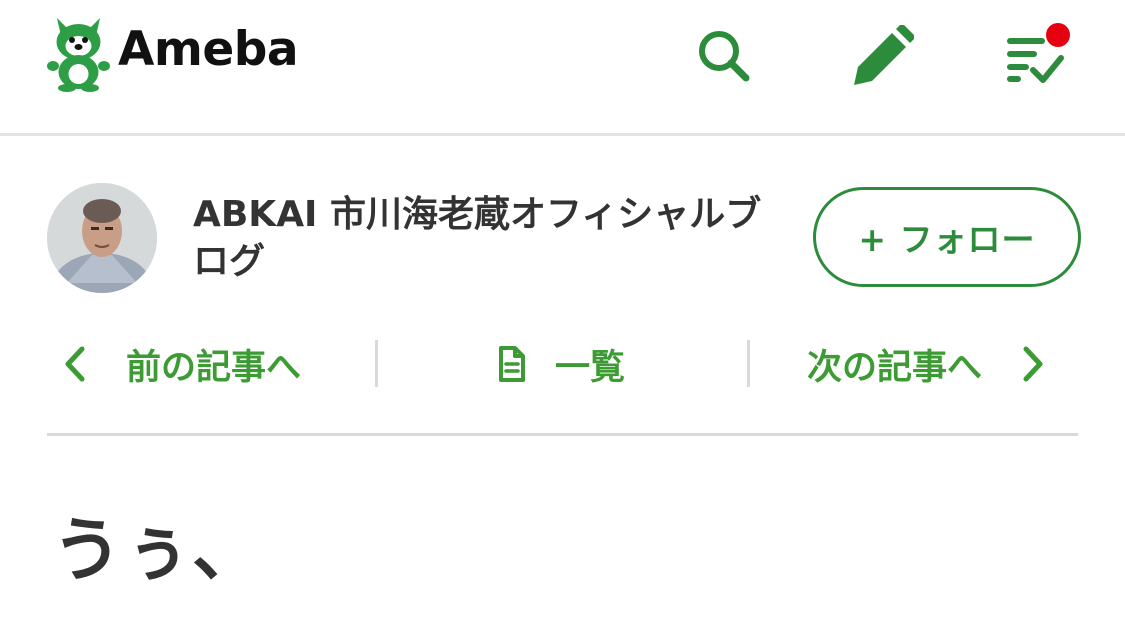 This screenshot has width=1125, height=636. Describe the element at coordinates (947, 237) in the screenshot. I see `follow-button: + フォロー` at that location.